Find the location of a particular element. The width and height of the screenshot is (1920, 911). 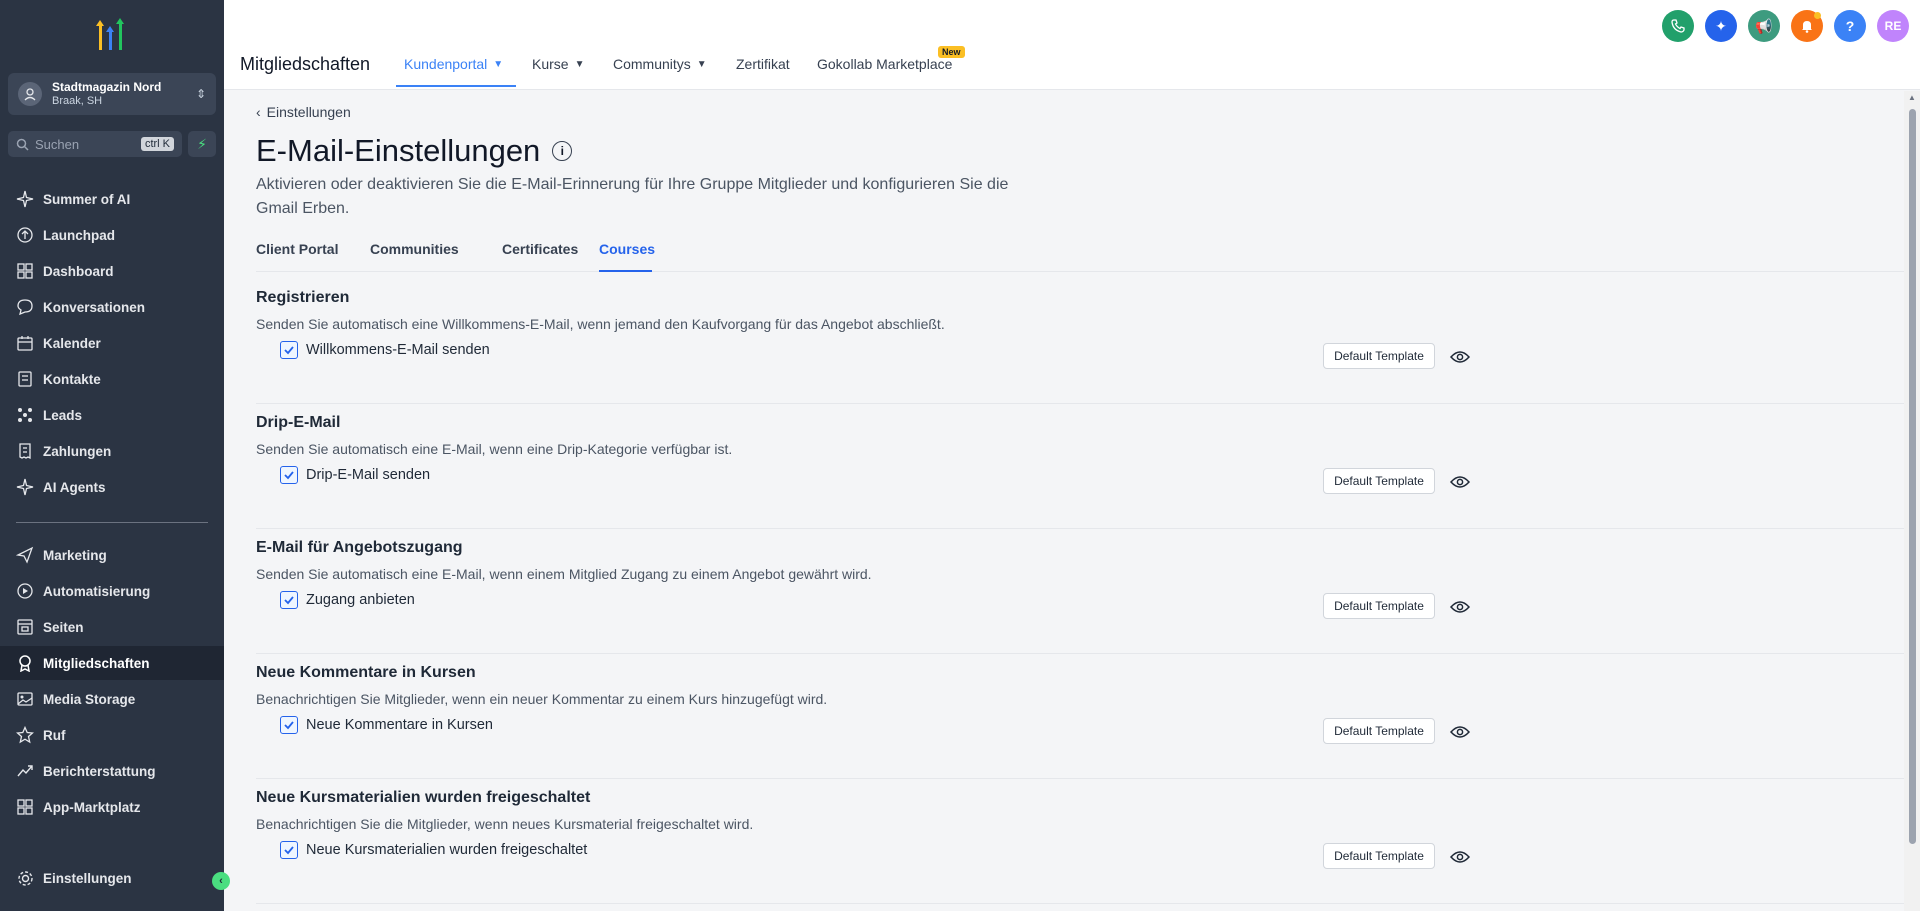

sidebar-item-kalender: Kalender is located at coordinates (112, 343).